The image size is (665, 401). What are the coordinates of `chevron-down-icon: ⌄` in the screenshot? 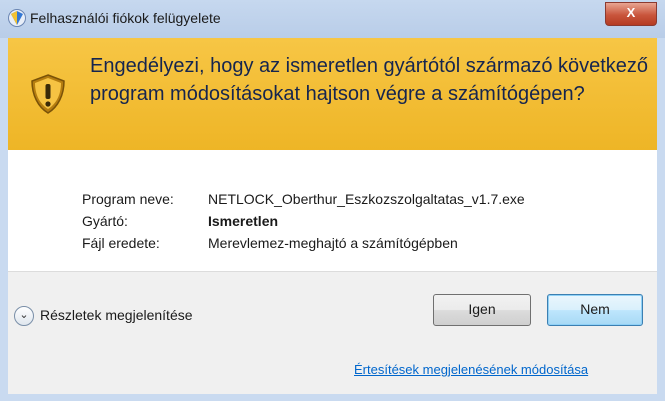 It's located at (24, 316).